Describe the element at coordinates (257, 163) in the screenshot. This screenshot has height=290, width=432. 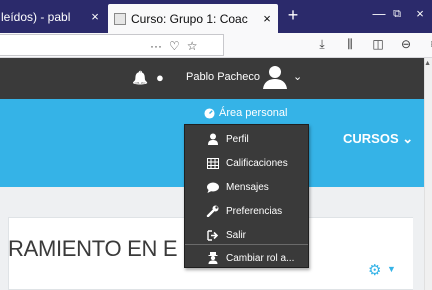
I see `menu-item-label: Calificaciones` at that location.